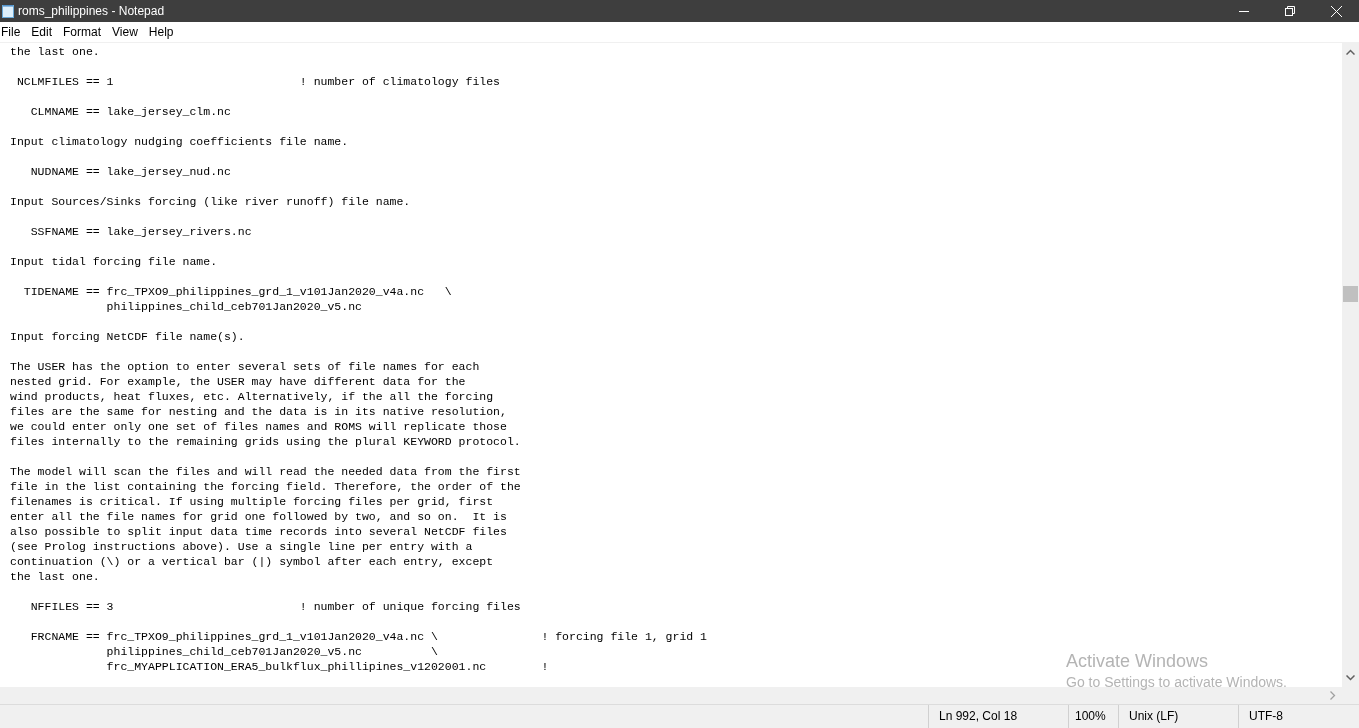  Describe the element at coordinates (237, 291) in the screenshot. I see `text-line: TIDENAME == frc_TPXO9_philippines_grd_1_v101Jan2020_v4a.nc \` at that location.